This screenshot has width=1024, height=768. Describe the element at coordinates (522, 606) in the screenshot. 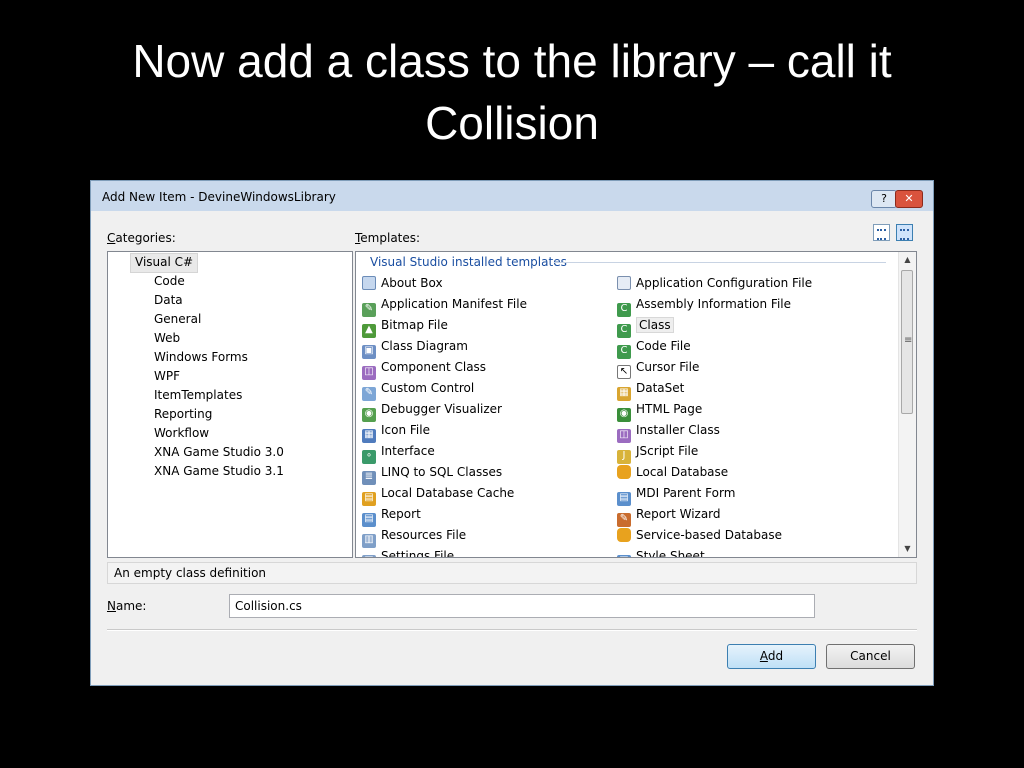

I see `name-input: Collision.cs` at that location.